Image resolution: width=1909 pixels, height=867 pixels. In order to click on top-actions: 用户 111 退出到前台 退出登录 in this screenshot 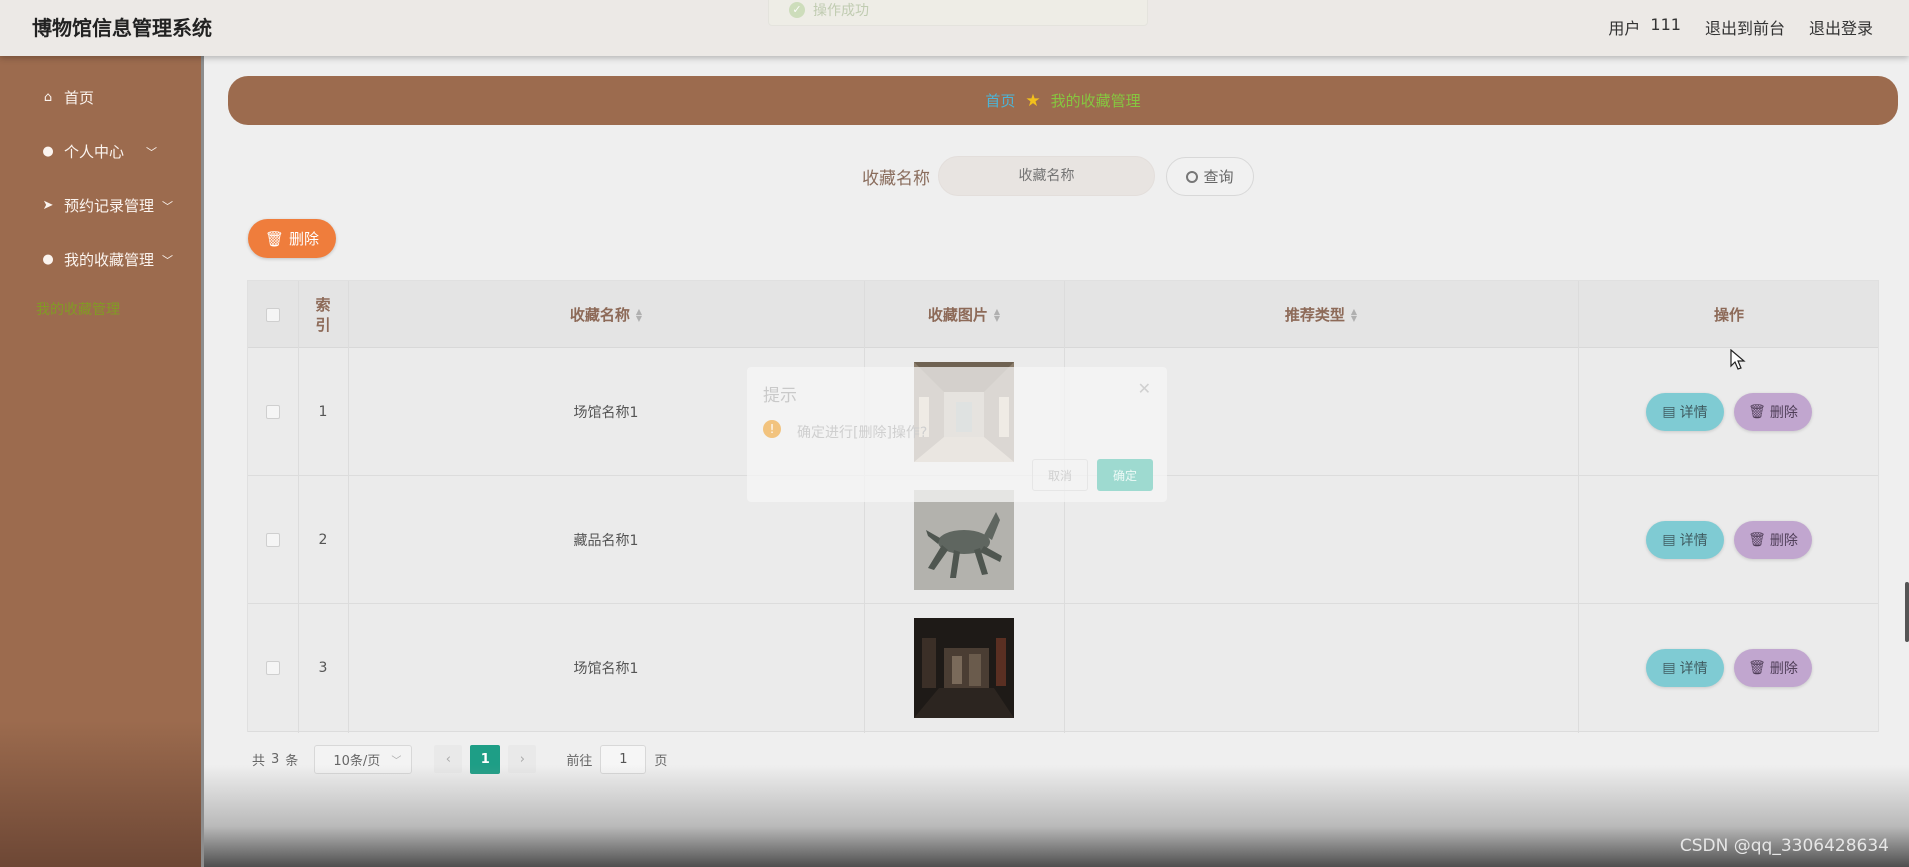, I will do `click(1740, 27)`.